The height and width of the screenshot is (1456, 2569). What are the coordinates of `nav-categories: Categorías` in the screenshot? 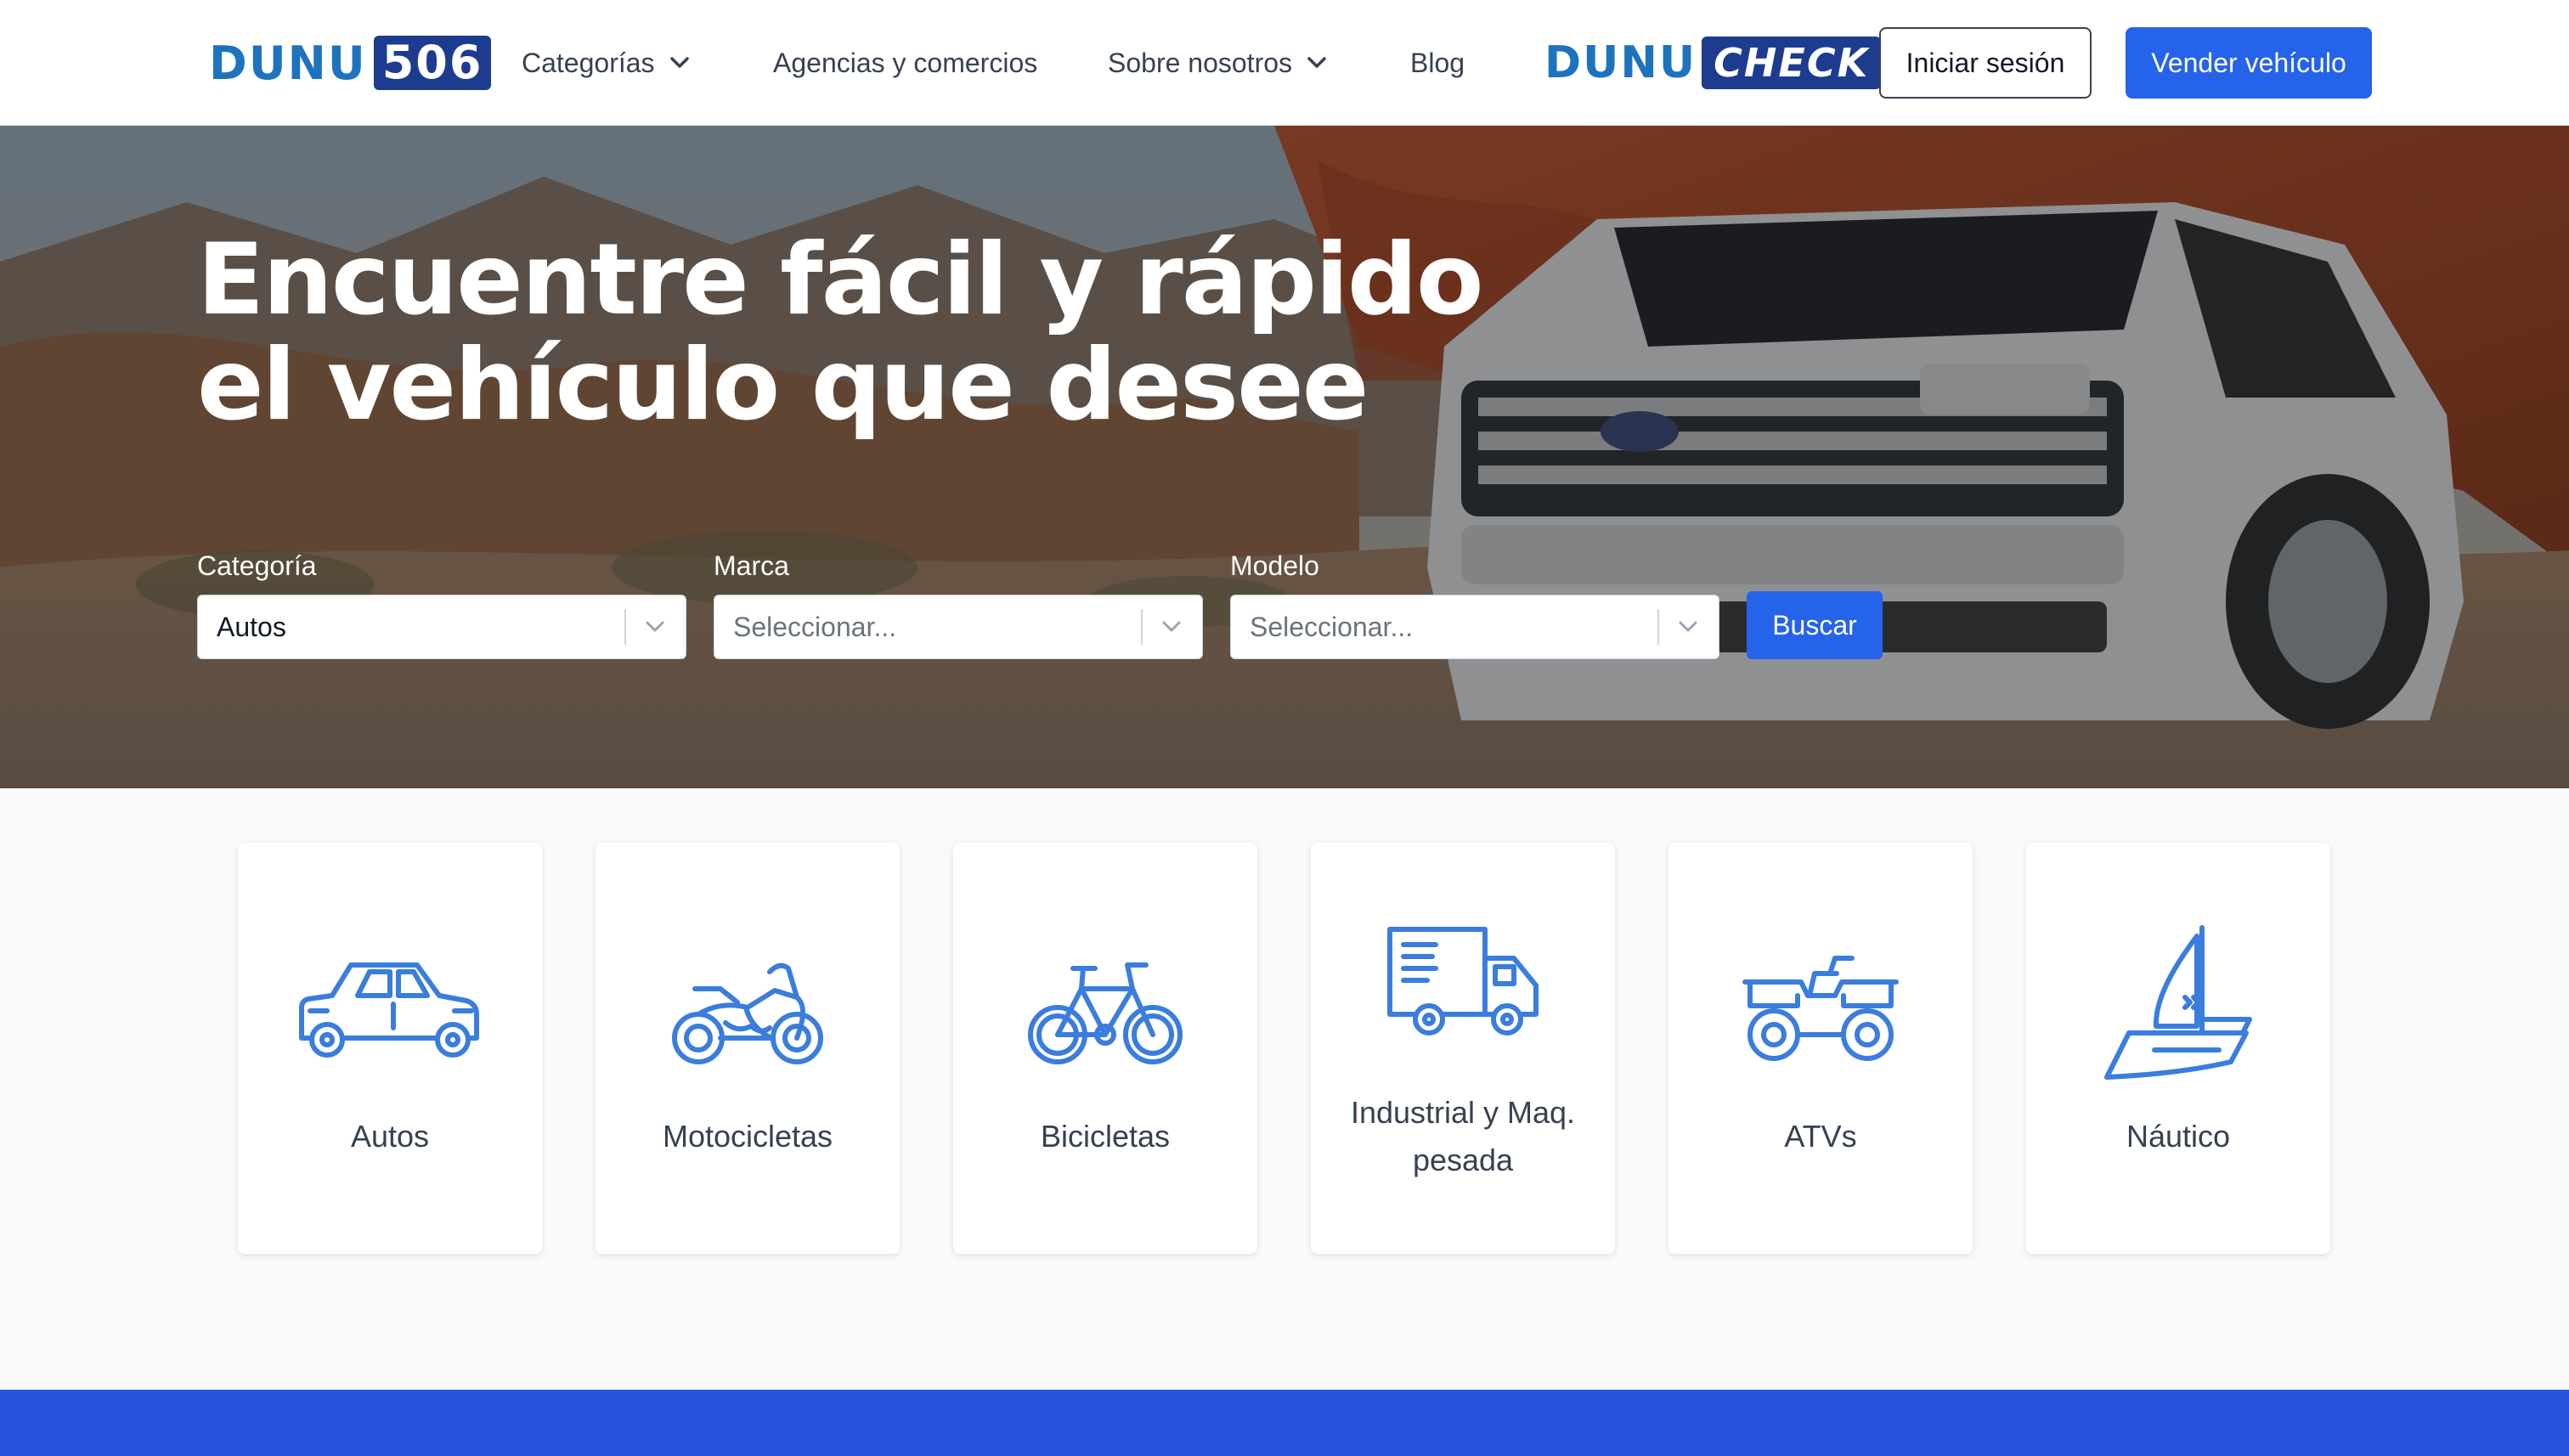 It's located at (605, 63).